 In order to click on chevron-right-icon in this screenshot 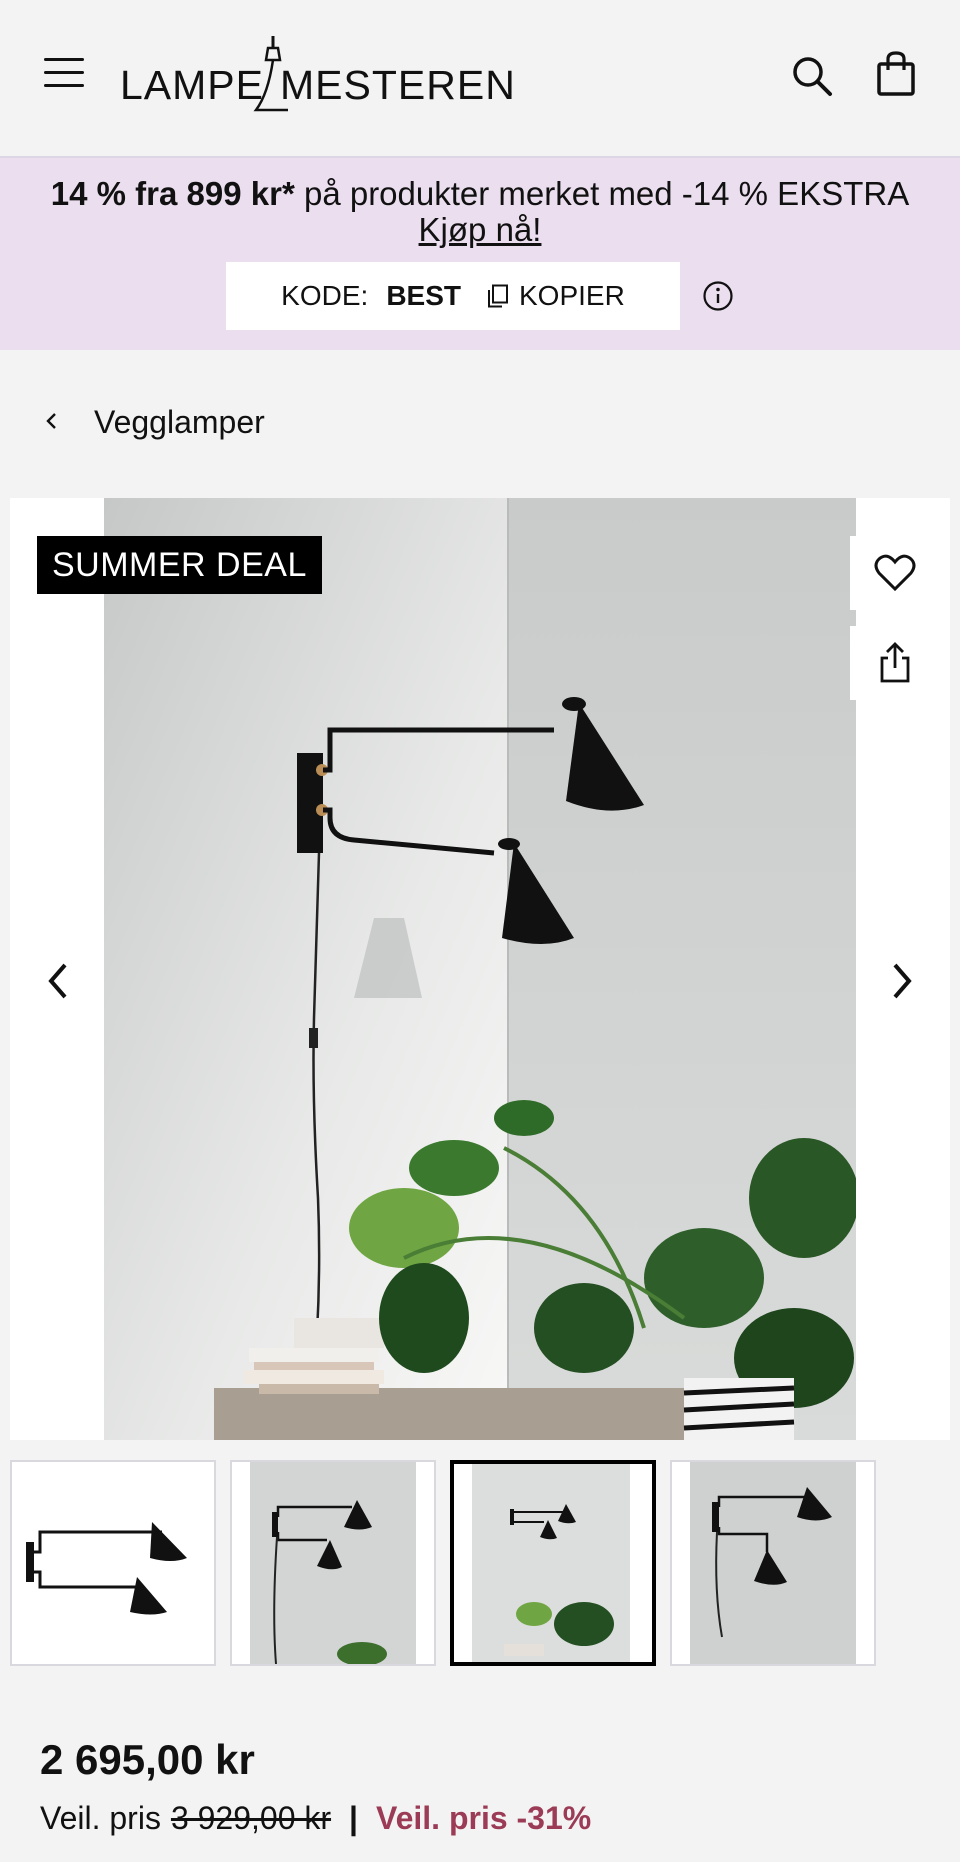, I will do `click(902, 981)`.